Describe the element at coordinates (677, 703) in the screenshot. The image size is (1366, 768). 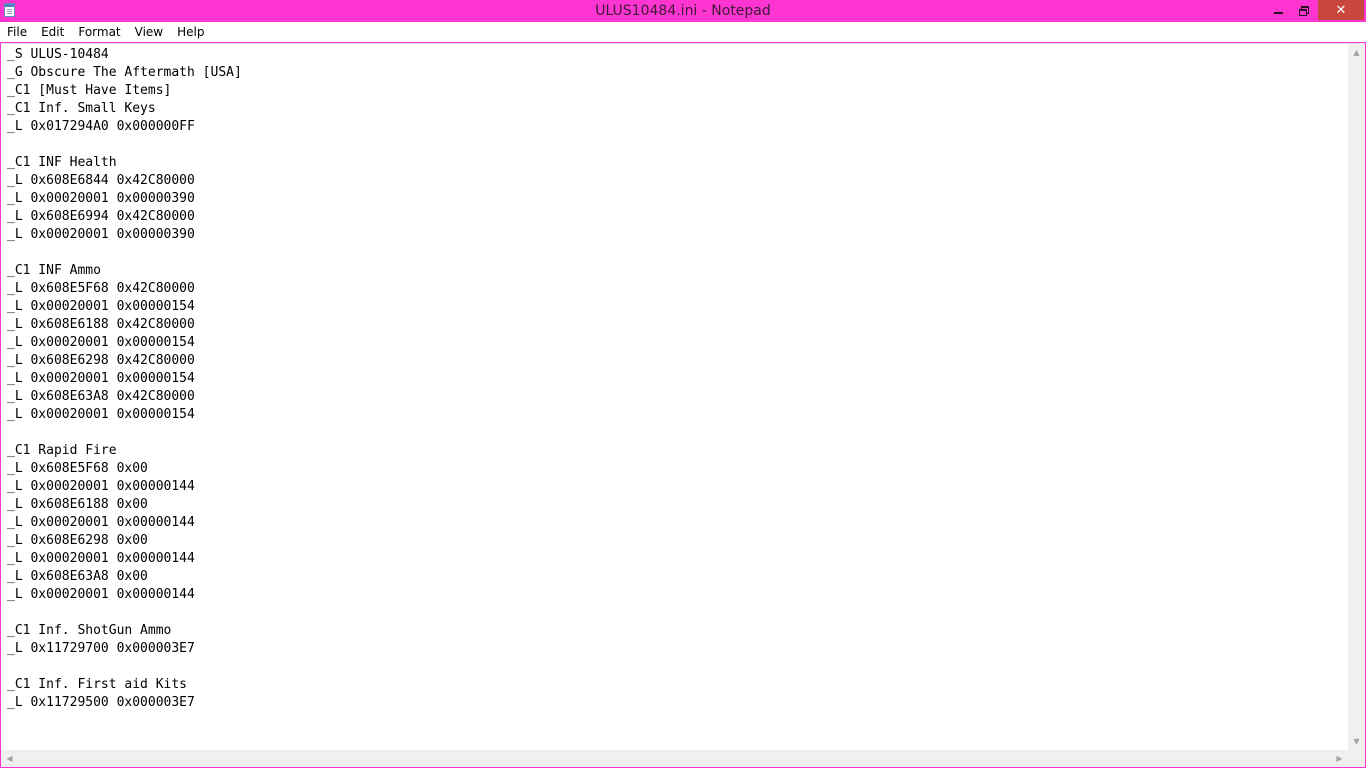
I see `text-line: _L 0x11729500 0x000003E7` at that location.